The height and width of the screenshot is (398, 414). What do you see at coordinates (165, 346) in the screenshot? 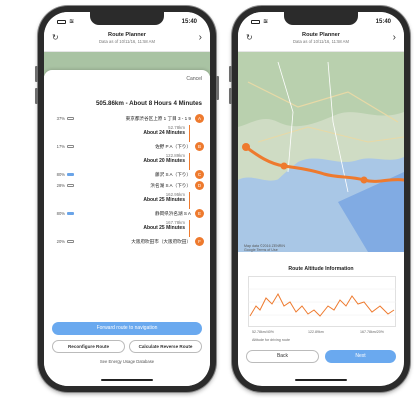
I see `calculate-reverse-route-button: Calculate Reverse Route` at bounding box center [165, 346].